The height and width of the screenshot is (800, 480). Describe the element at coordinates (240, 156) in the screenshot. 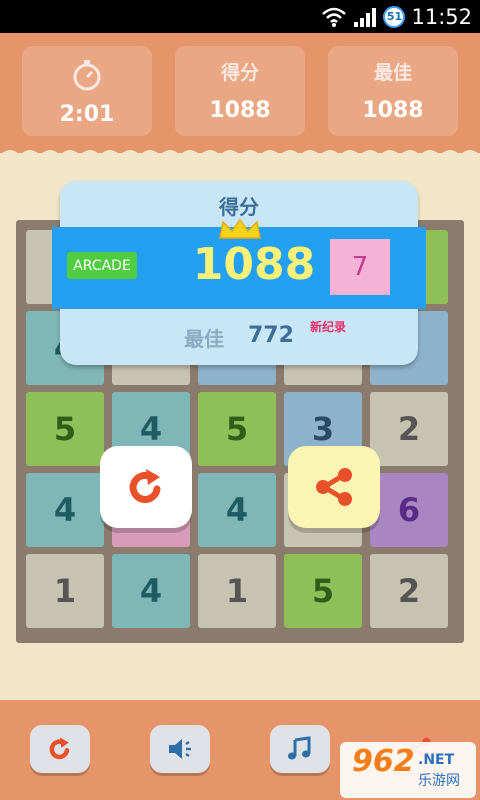

I see `scallop-edge` at that location.